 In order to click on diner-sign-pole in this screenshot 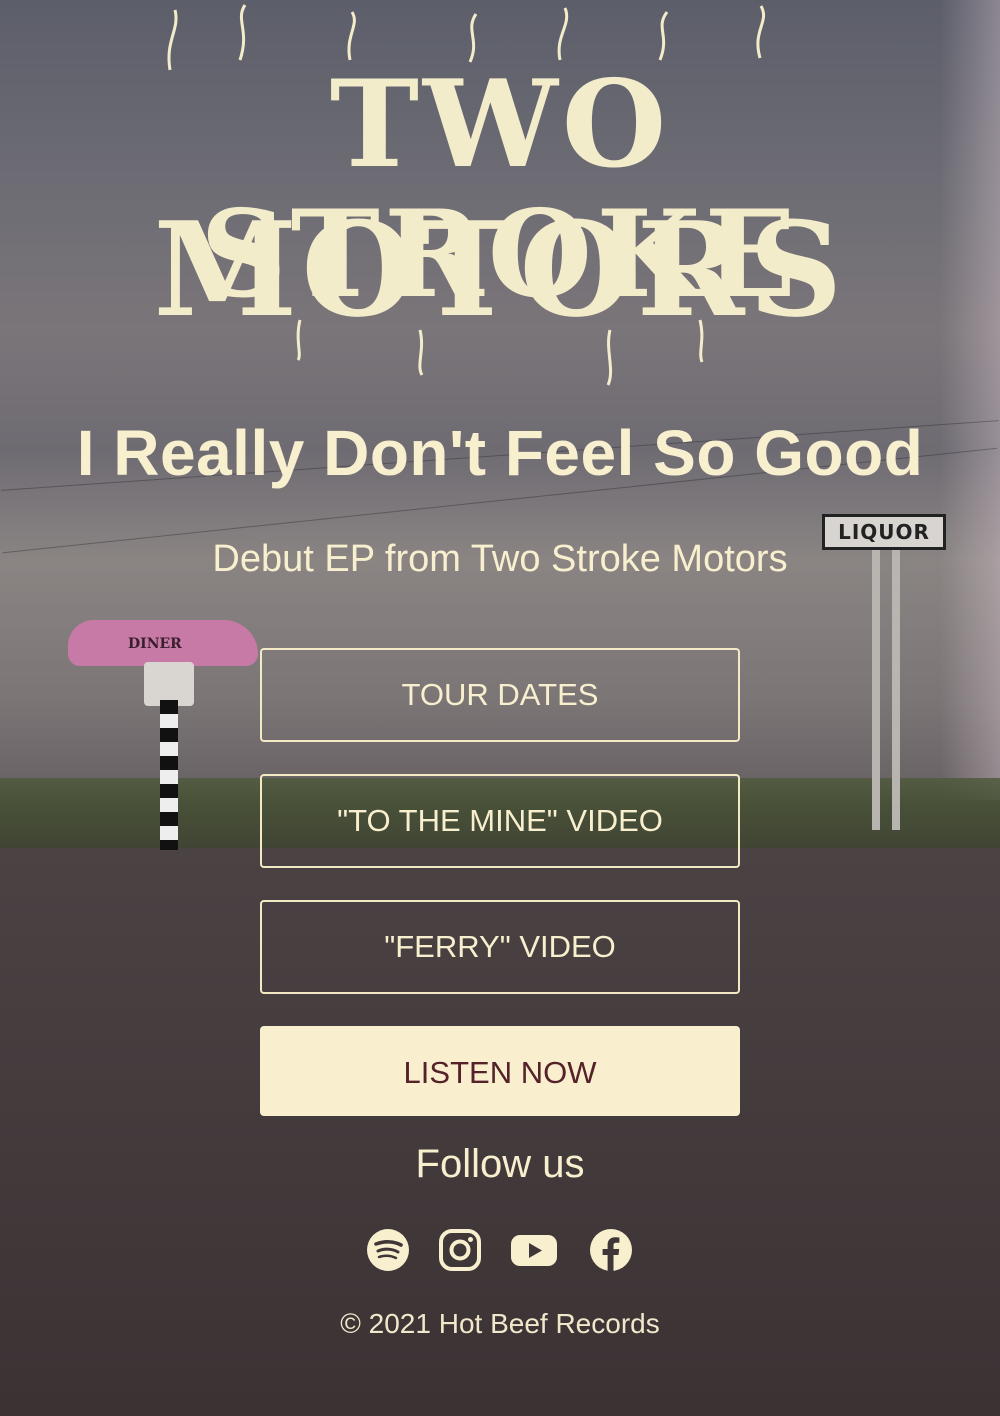, I will do `click(169, 775)`.